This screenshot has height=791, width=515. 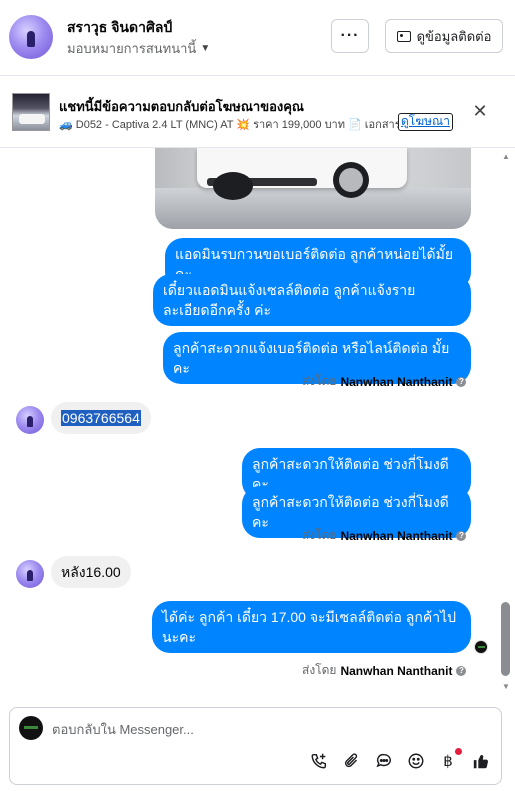 I want to click on page-avatar, so click(x=31, y=728).